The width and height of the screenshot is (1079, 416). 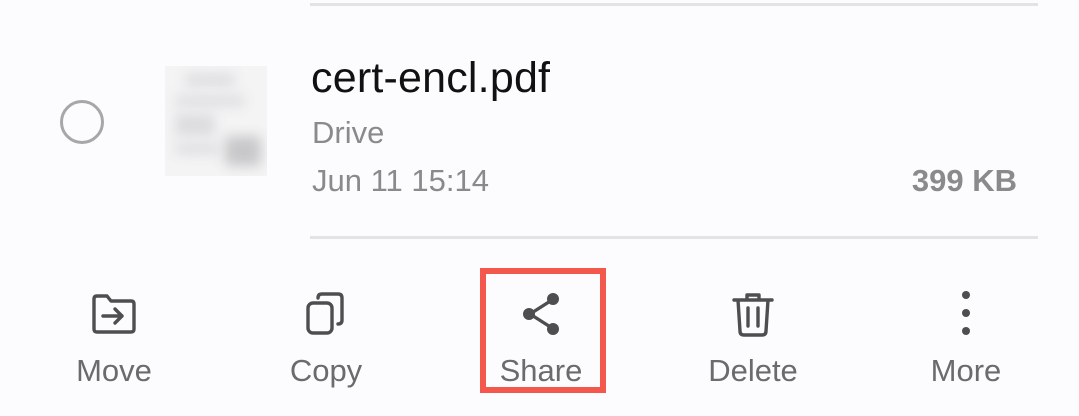 I want to click on share-button: Share, so click(x=541, y=327).